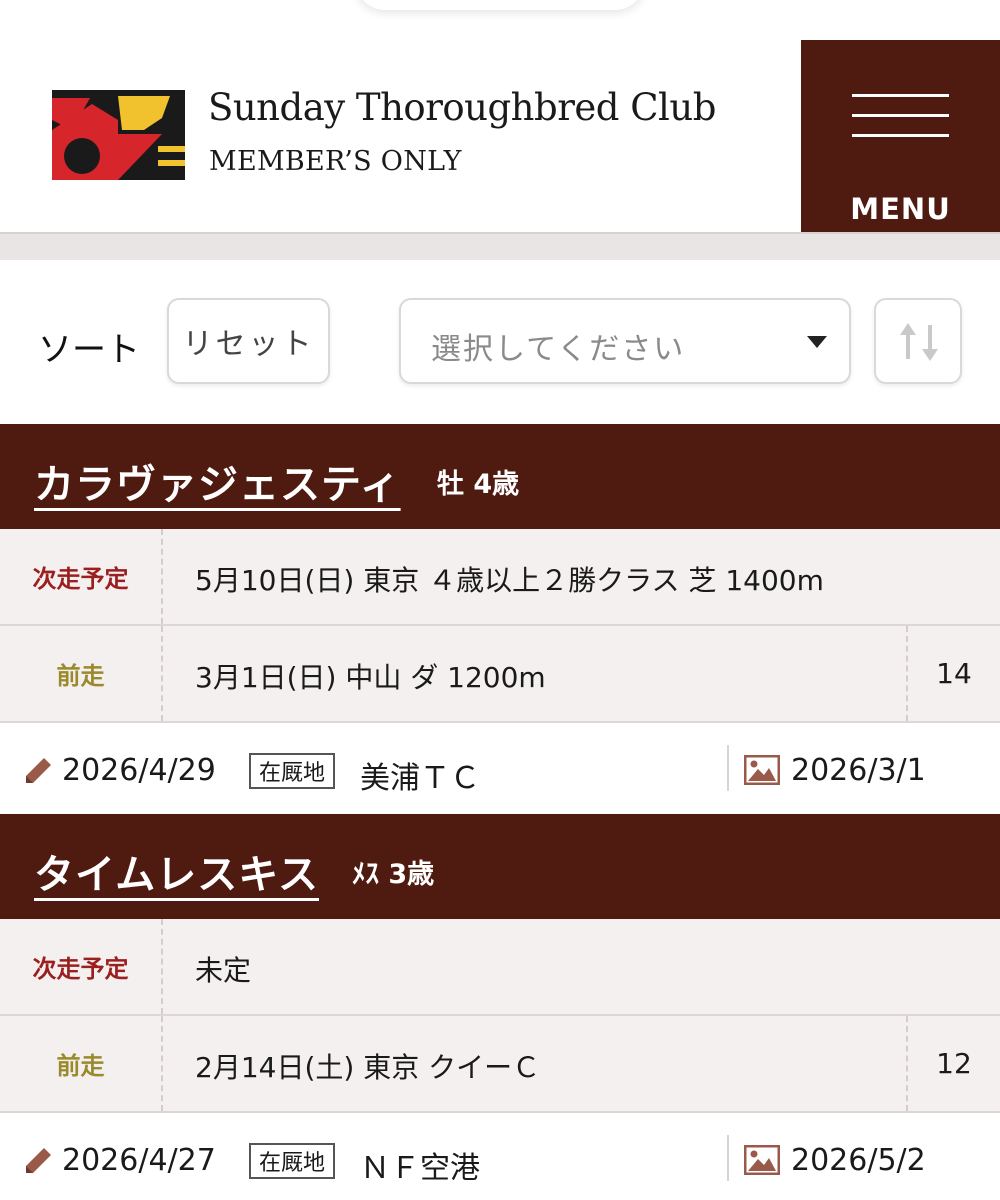 Image resolution: width=1000 pixels, height=1200 pixels. I want to click on next-race-value: 未定, so click(223, 970).